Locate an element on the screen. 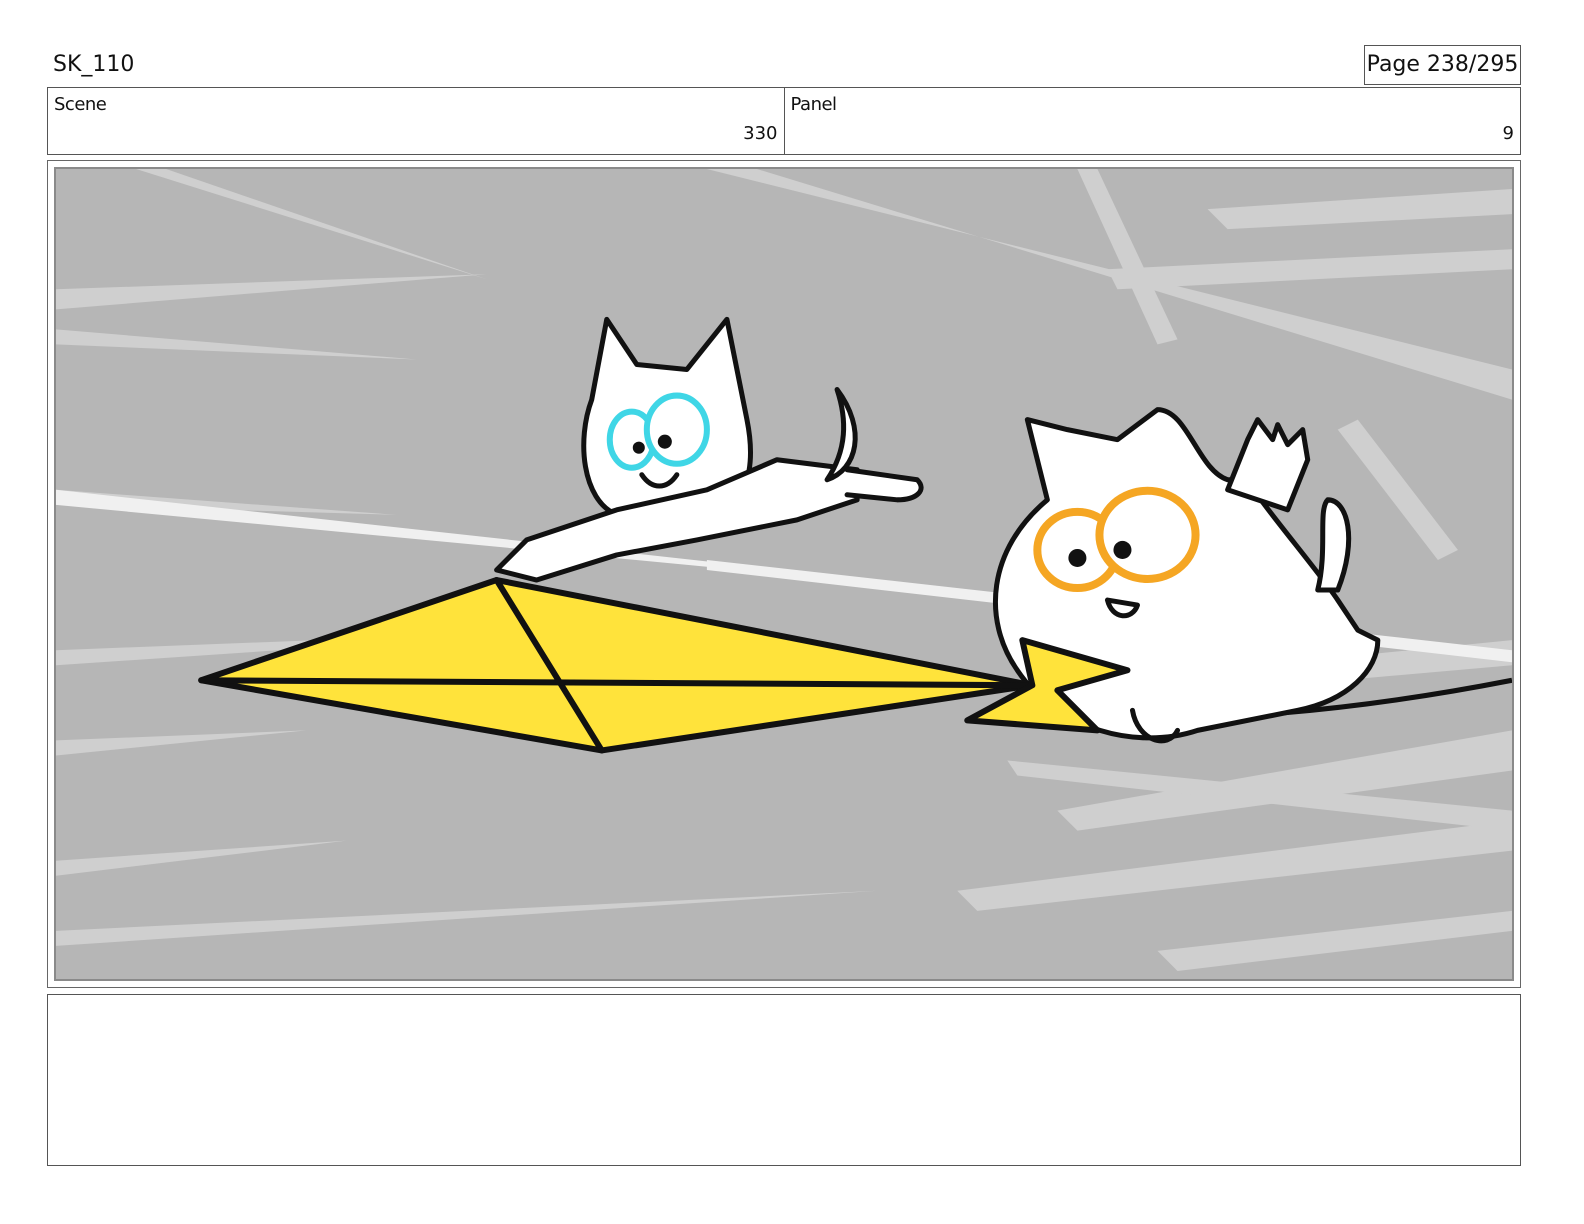  storyboard-title: SK_110 is located at coordinates (94, 64).